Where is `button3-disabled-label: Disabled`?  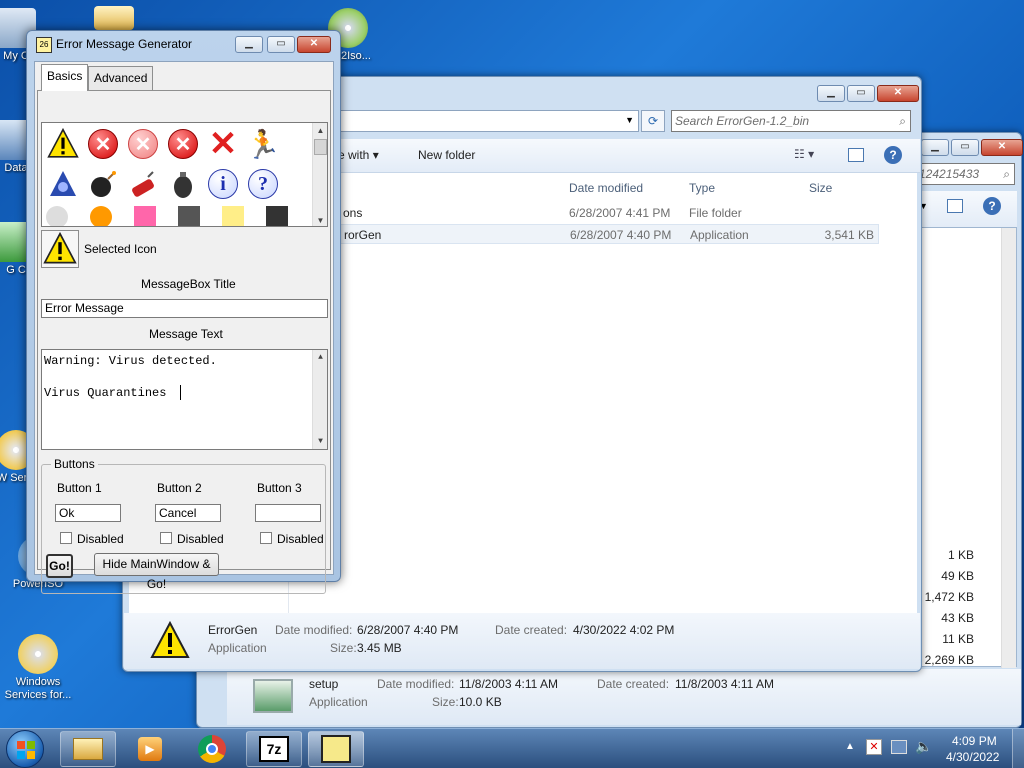
button3-disabled-label: Disabled is located at coordinates (300, 539).